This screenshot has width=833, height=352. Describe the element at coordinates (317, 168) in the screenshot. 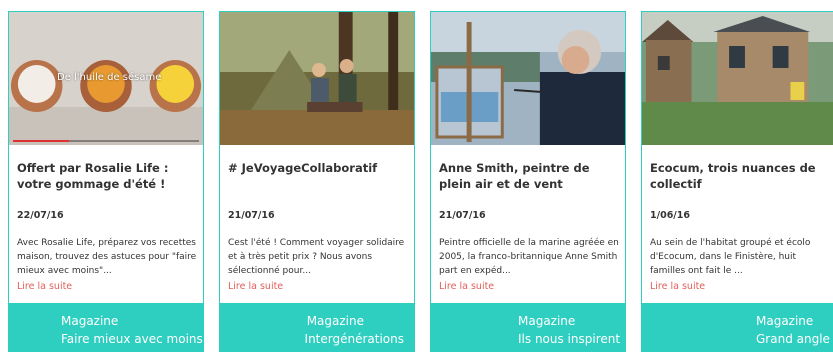

I see `article-title: # JeVoyageCollaboratif` at that location.